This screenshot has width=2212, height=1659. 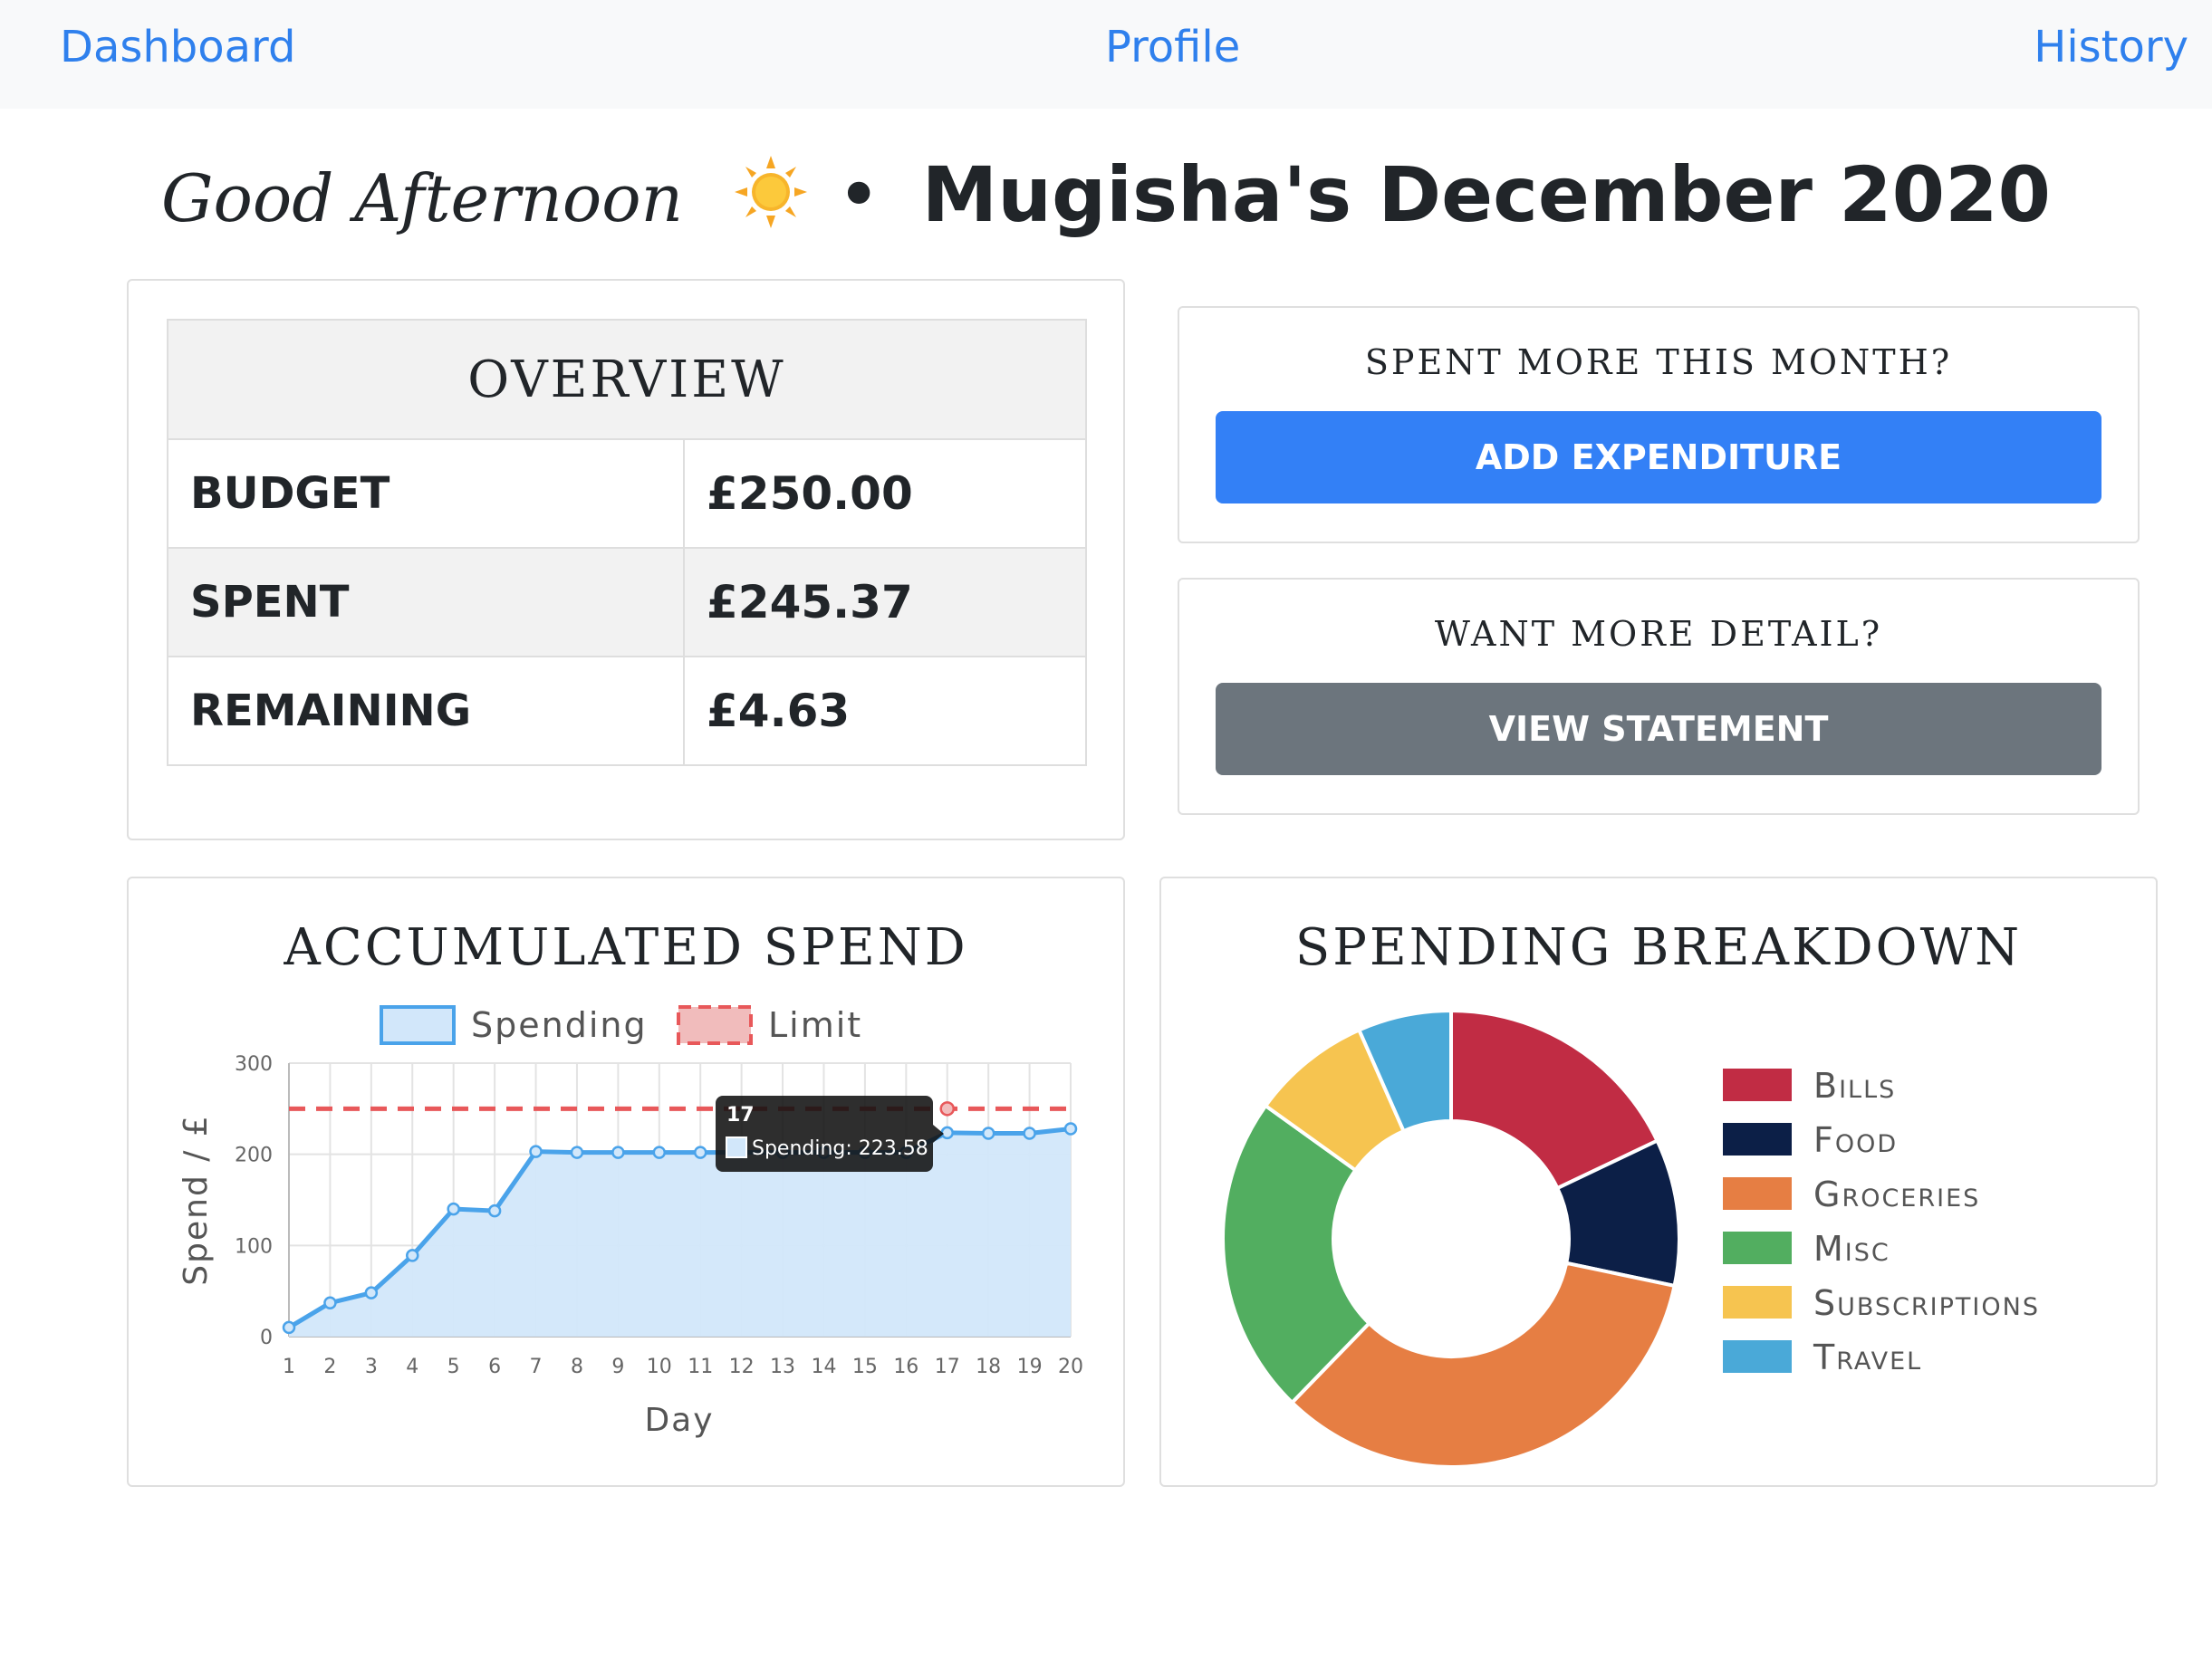 I want to click on add-expenditure-card: SPENT MORE THIS MONTH? ADD EXPENDITURE, so click(x=1659, y=424).